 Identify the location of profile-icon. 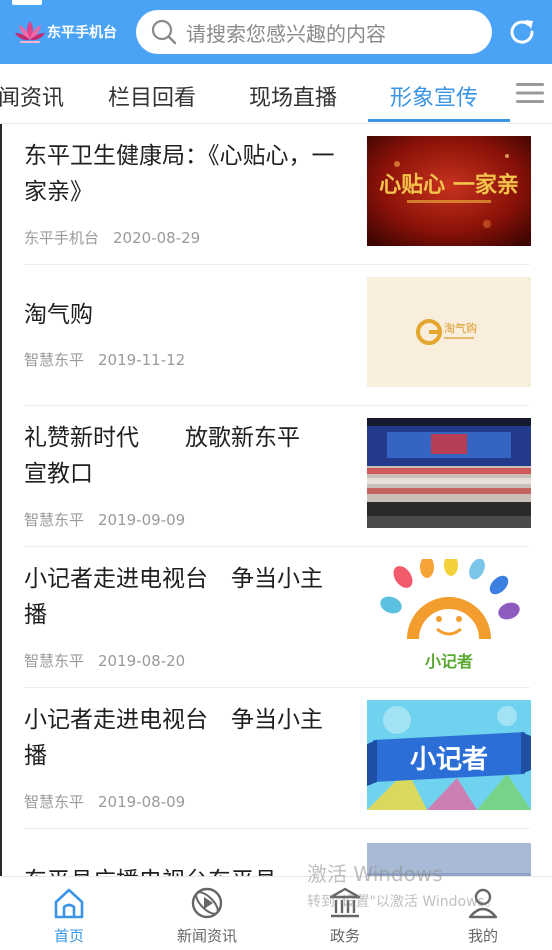
(483, 903).